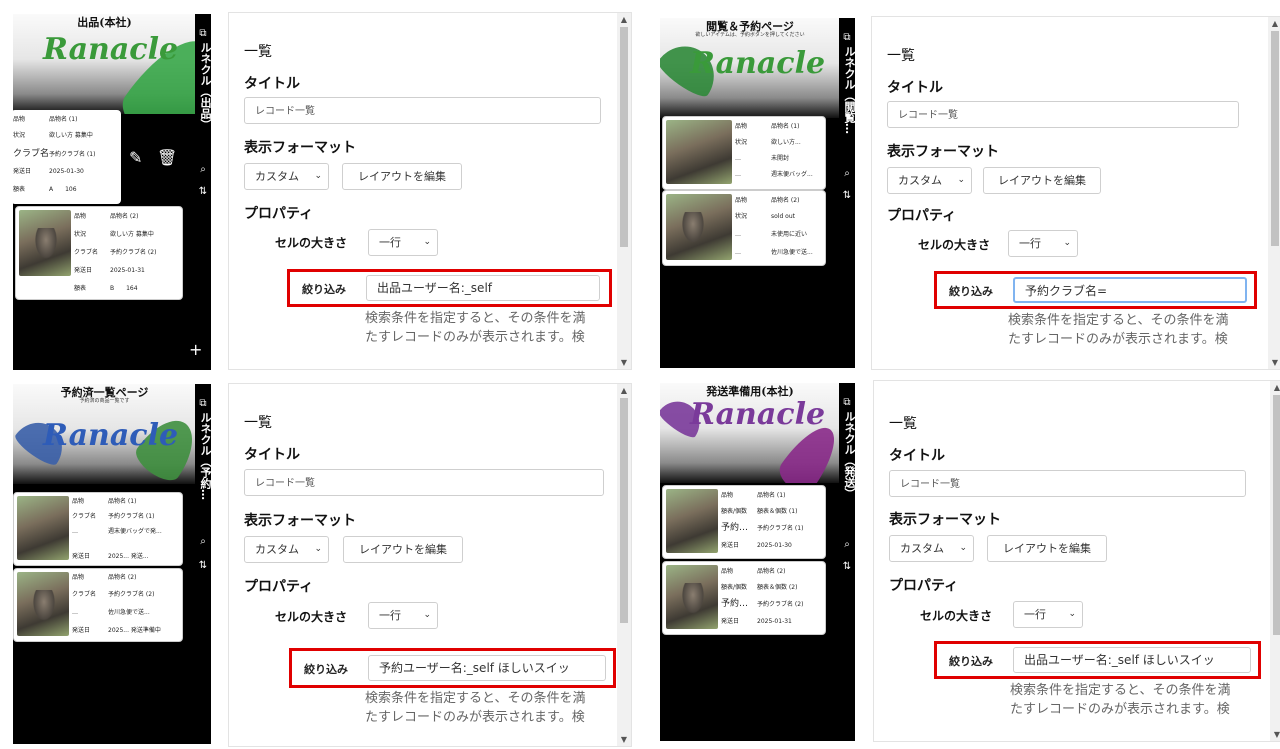 This screenshot has height=749, width=1280. Describe the element at coordinates (1132, 660) in the screenshot. I see `filter-input: 出品ユーザー名:_self ほしいスイッ` at that location.